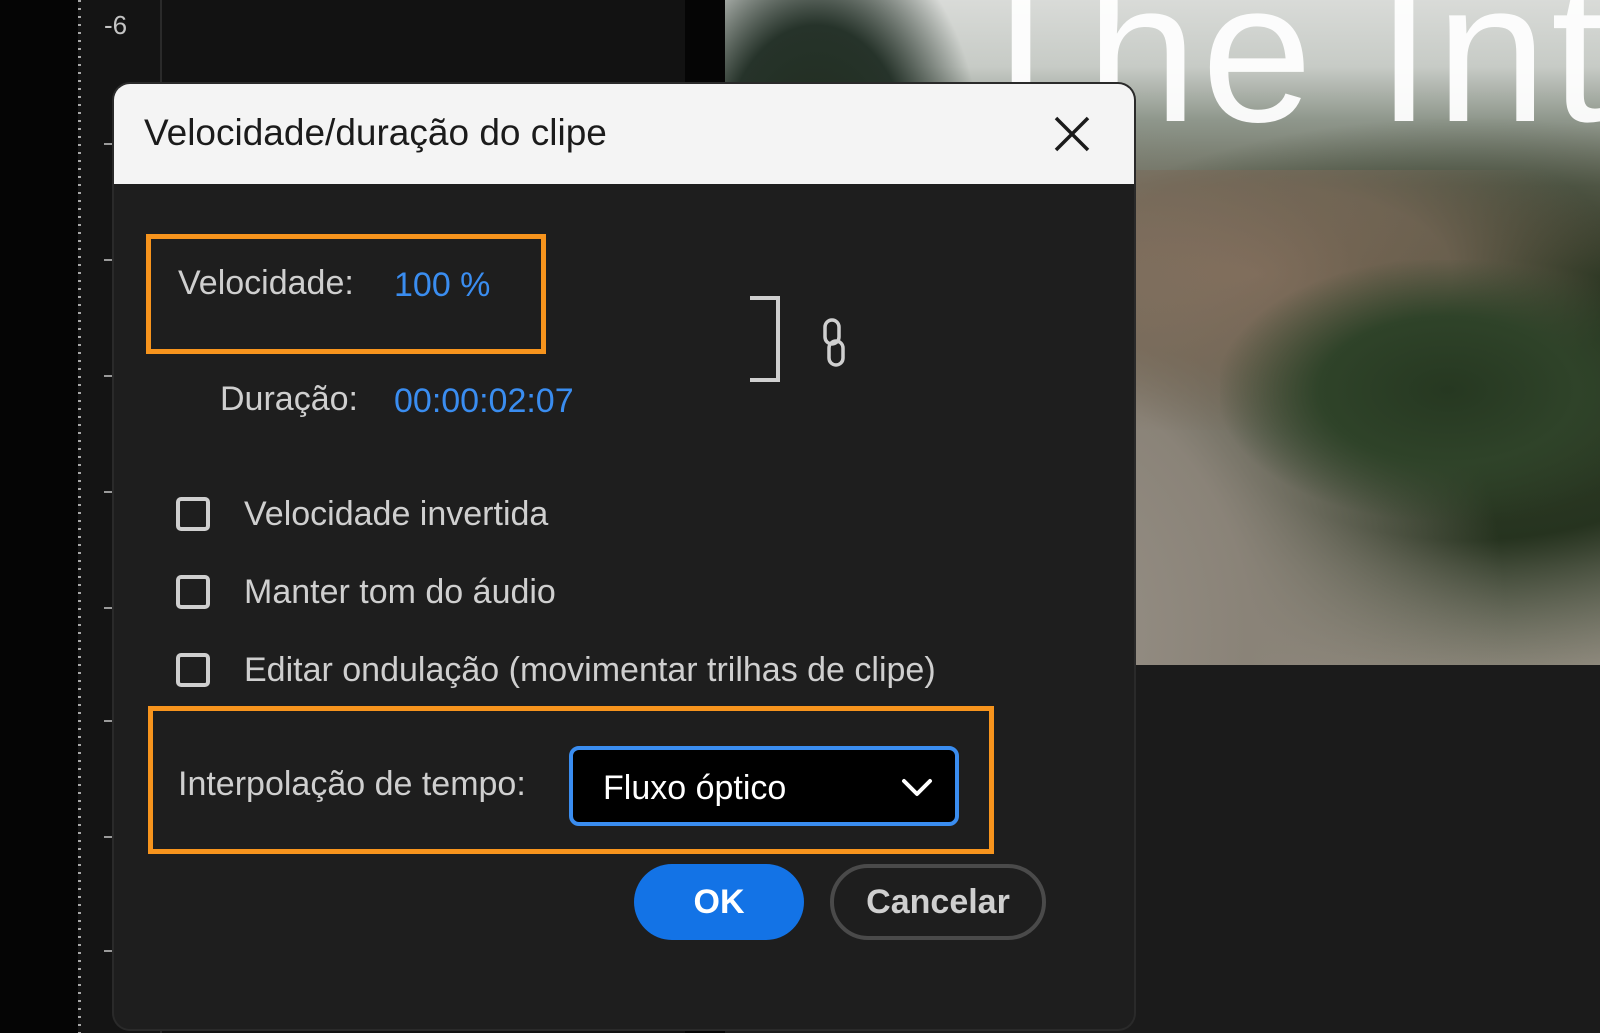  What do you see at coordinates (396, 513) in the screenshot?
I see `reverse-speed-label: Velocidade invertida` at bounding box center [396, 513].